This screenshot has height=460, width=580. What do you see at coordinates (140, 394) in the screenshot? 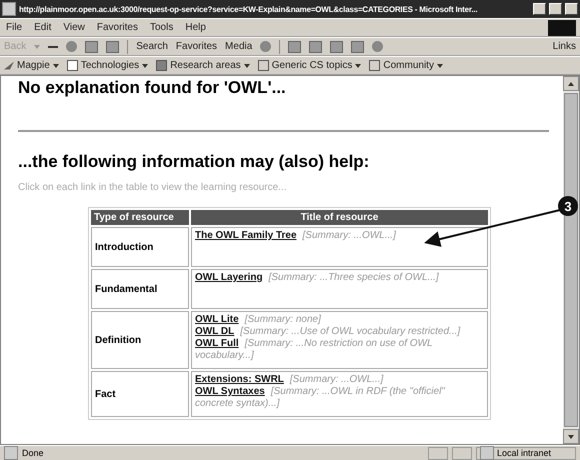
I see `table-cell: Fact` at bounding box center [140, 394].